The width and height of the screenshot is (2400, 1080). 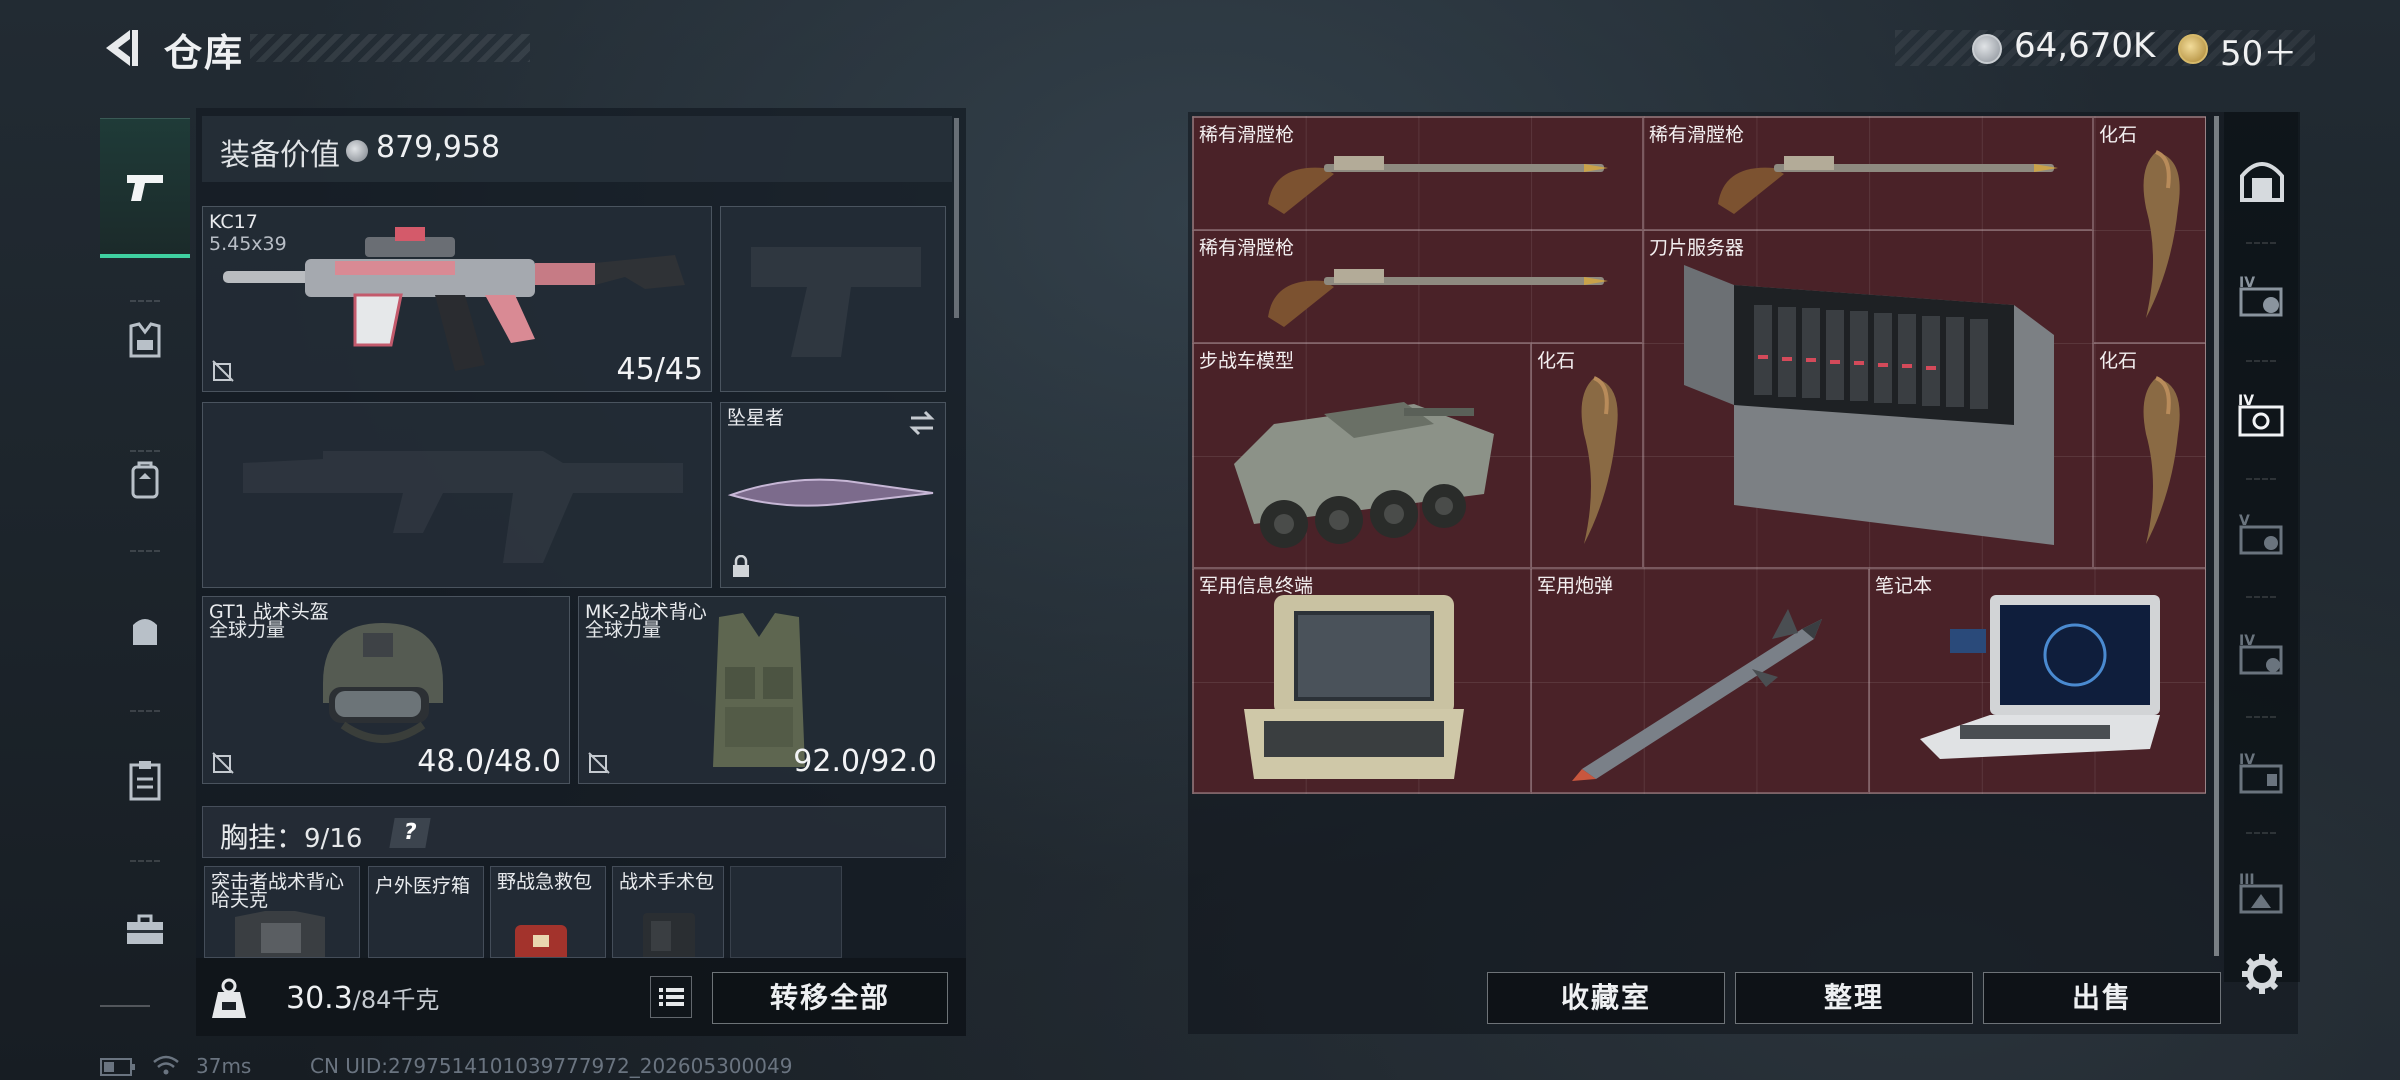 What do you see at coordinates (2262, 772) in the screenshot?
I see `stash-tab-4d: IV` at bounding box center [2262, 772].